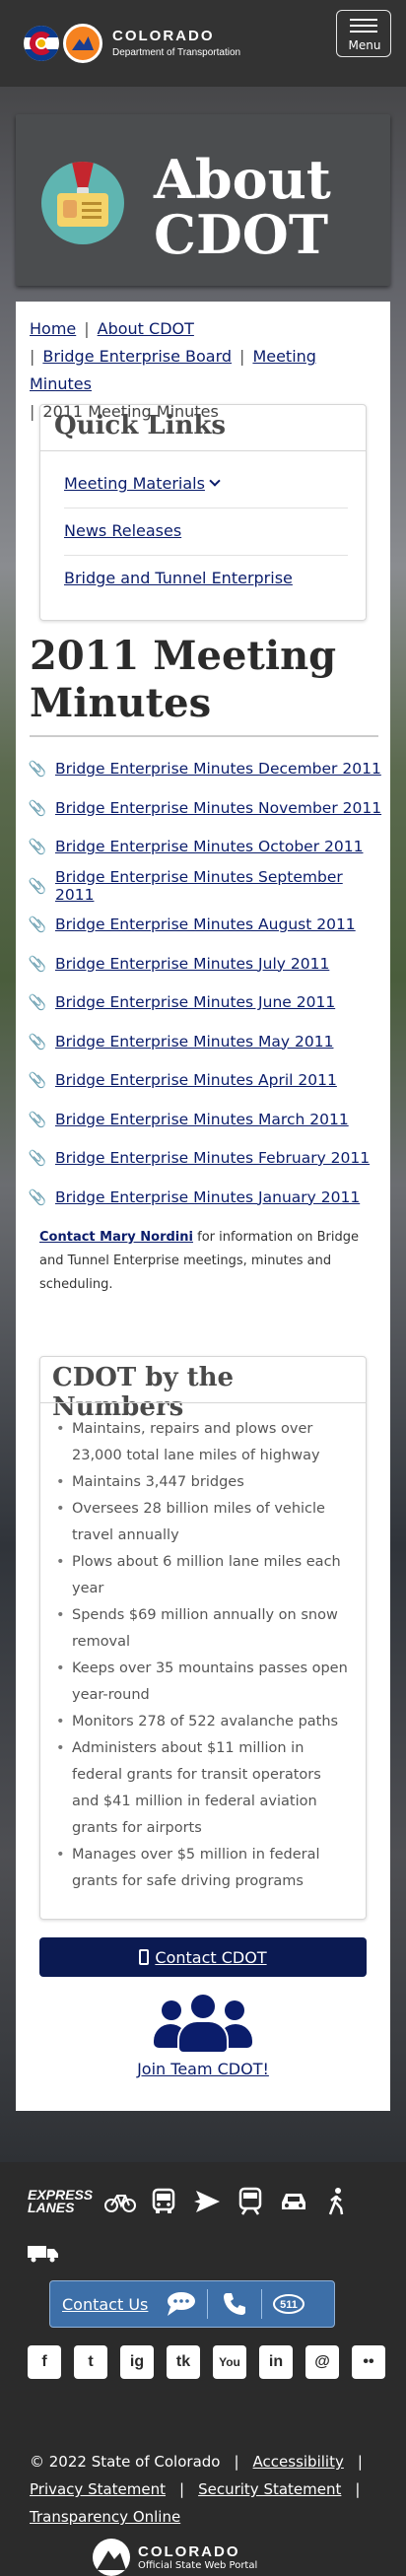  Describe the element at coordinates (105, 2304) in the screenshot. I see `contact-us-link: Contact Us` at that location.